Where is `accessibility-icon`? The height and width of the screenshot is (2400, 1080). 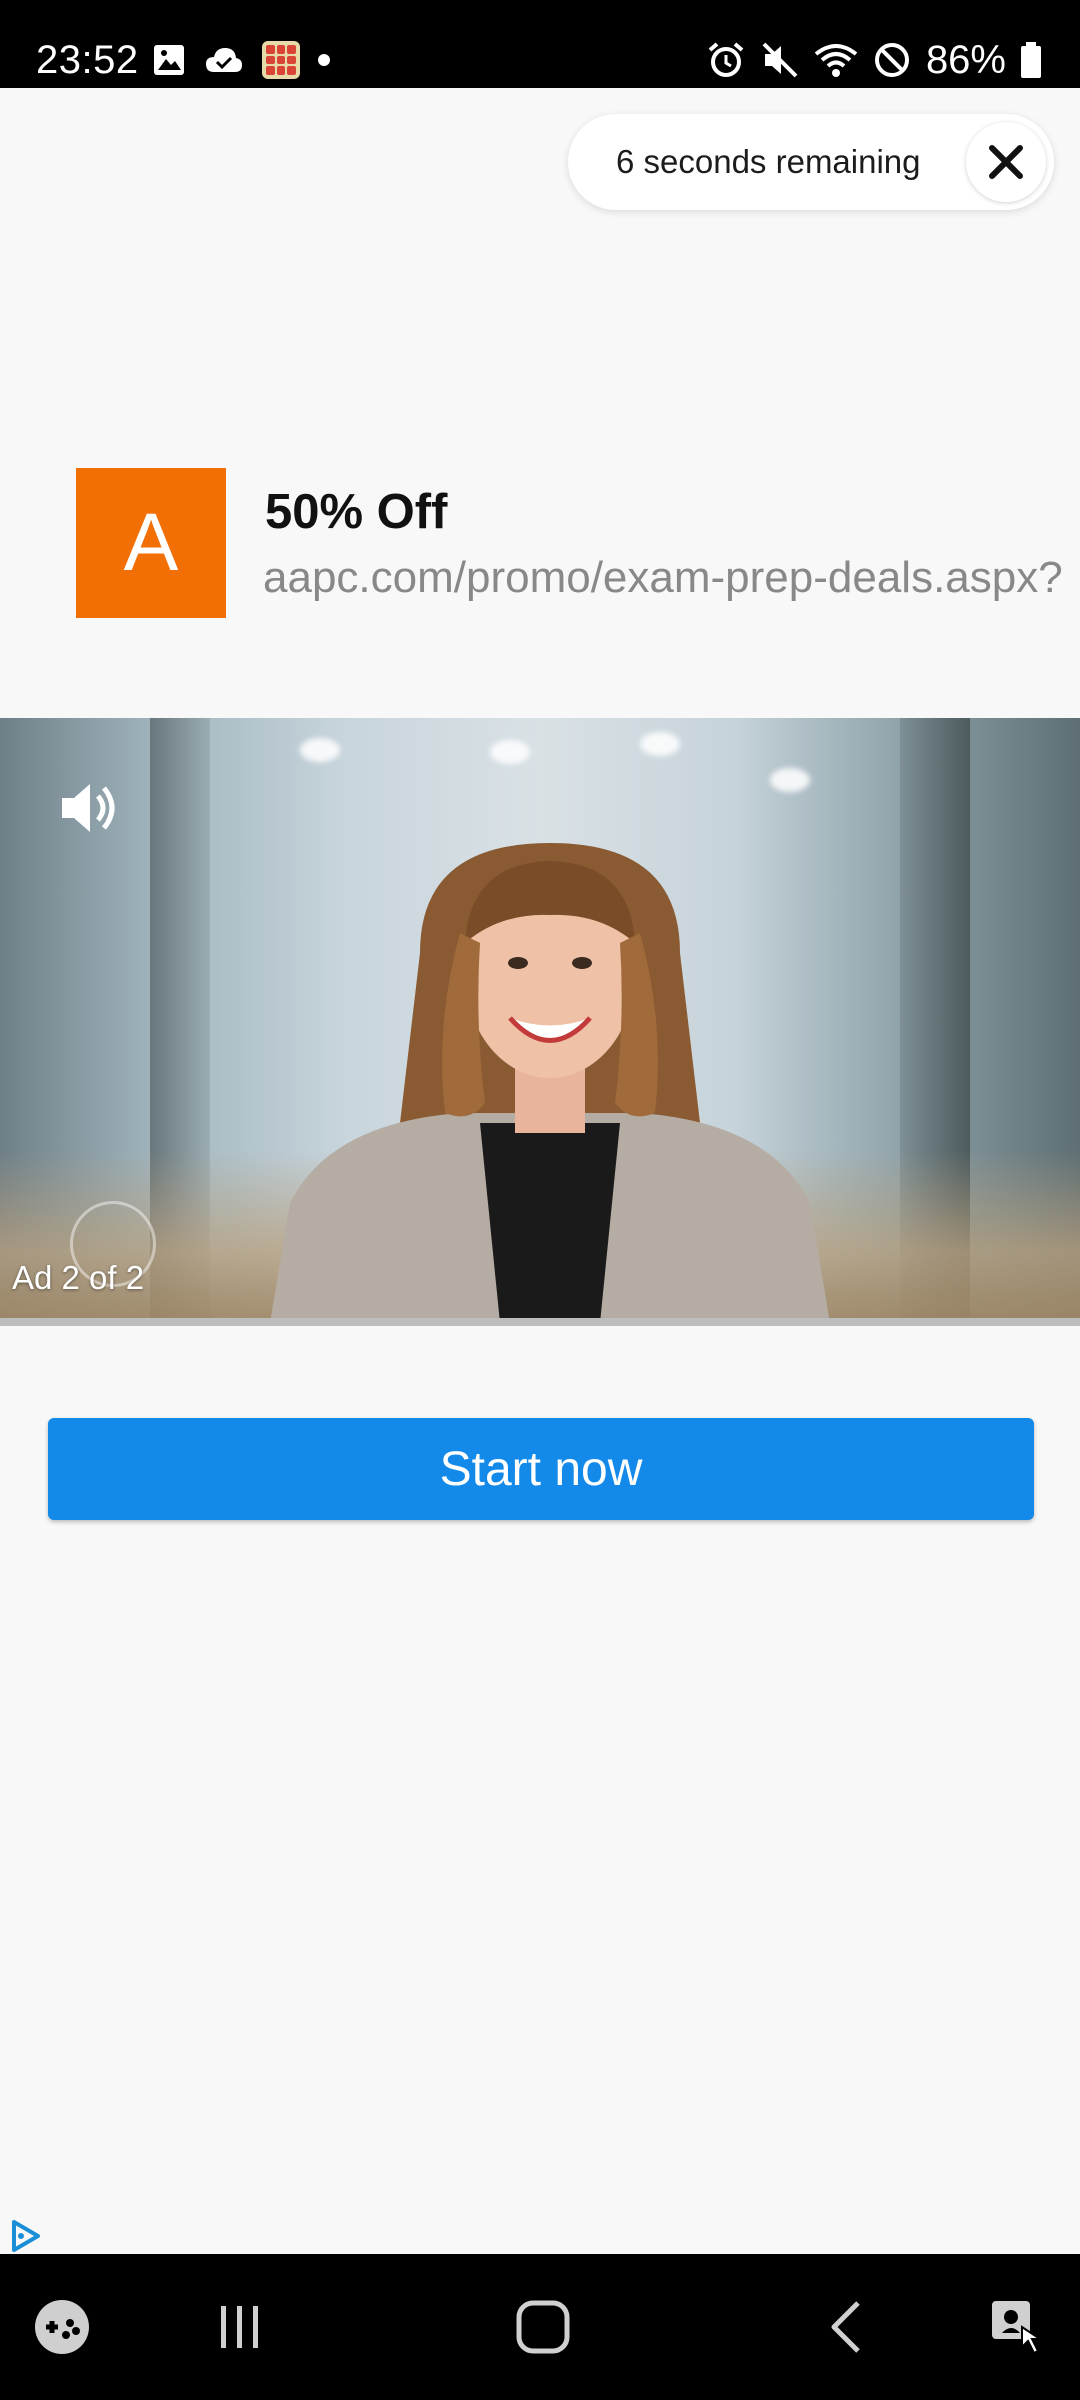 accessibility-icon is located at coordinates (1018, 2328).